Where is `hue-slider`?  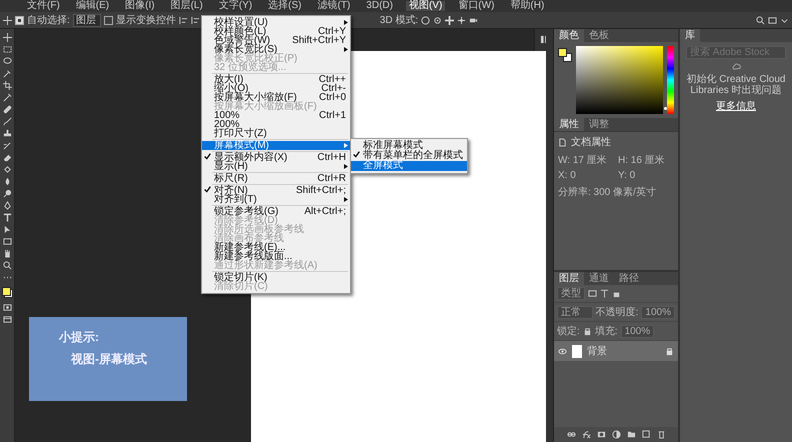 hue-slider is located at coordinates (670, 80).